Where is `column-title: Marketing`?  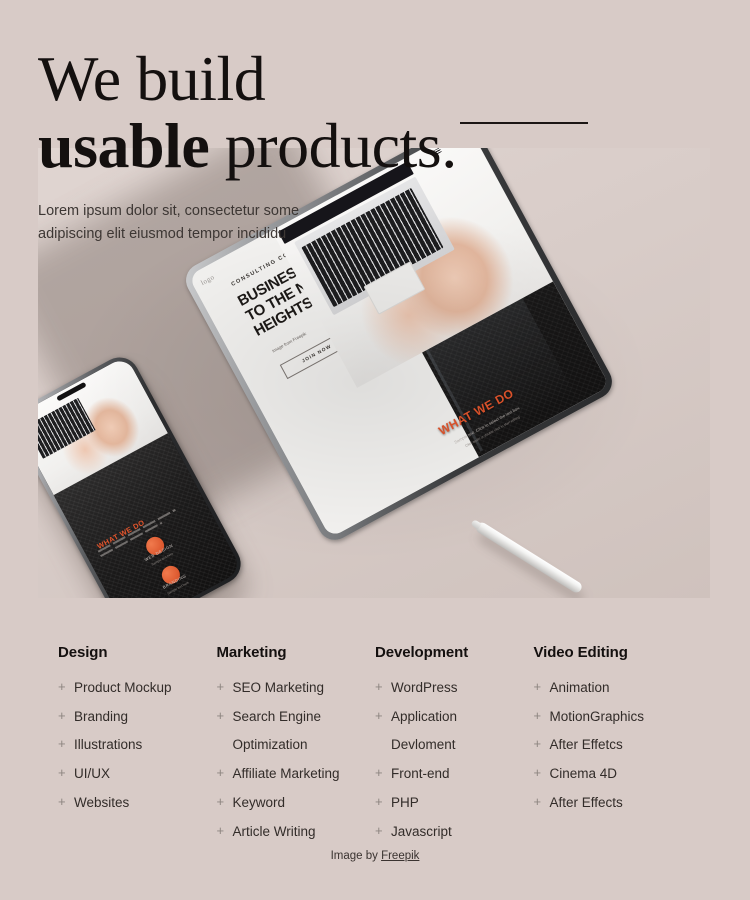
column-title: Marketing is located at coordinates (251, 652).